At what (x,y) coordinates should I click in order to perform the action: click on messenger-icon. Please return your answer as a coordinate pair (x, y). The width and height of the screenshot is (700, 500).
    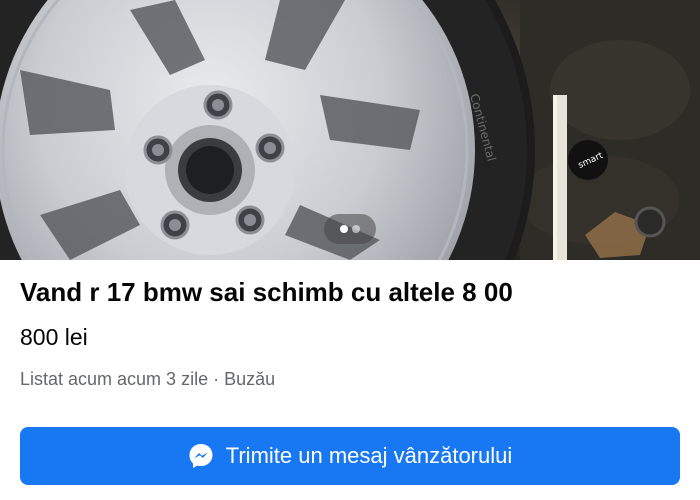
    Looking at the image, I should click on (201, 456).